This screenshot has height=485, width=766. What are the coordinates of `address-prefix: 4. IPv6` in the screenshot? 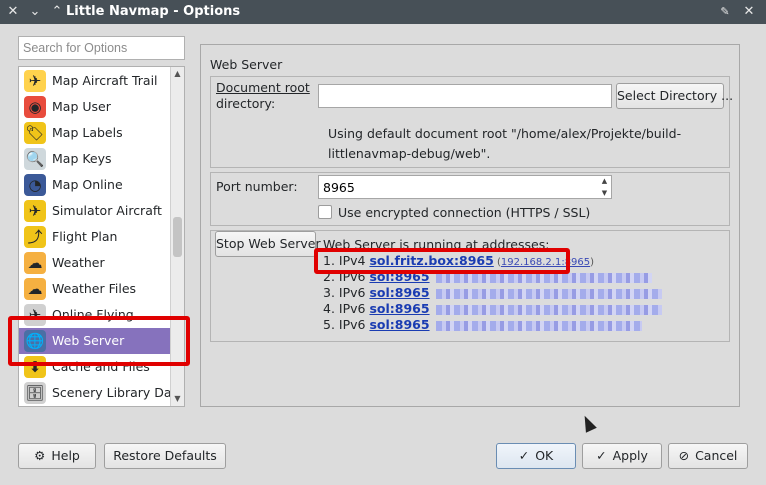 It's located at (346, 308).